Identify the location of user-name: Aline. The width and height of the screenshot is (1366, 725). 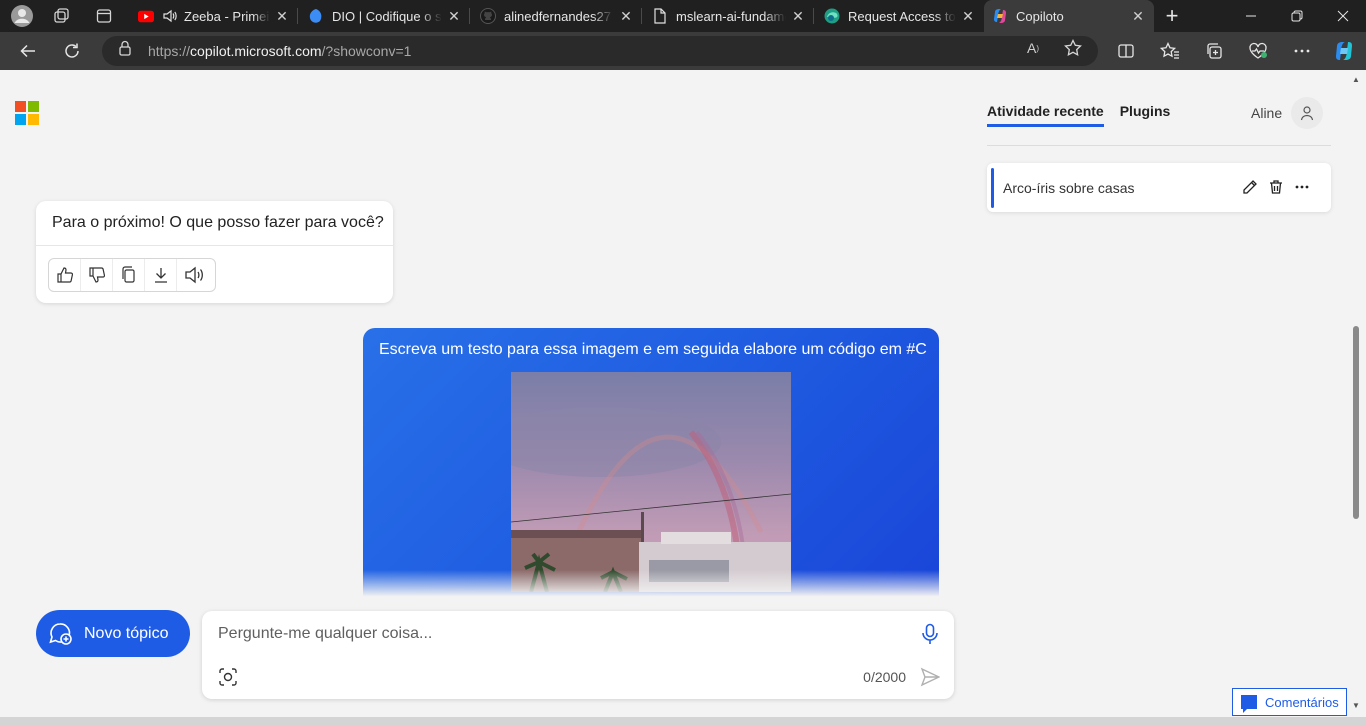
(1266, 113).